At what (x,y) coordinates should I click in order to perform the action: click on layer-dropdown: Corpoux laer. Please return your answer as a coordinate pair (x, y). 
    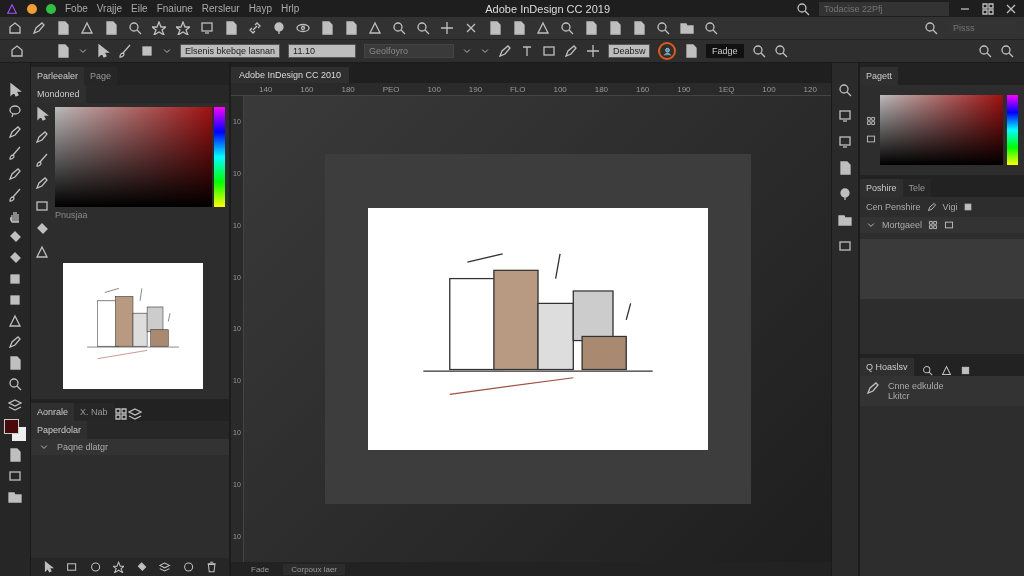
    Looking at the image, I should click on (314, 569).